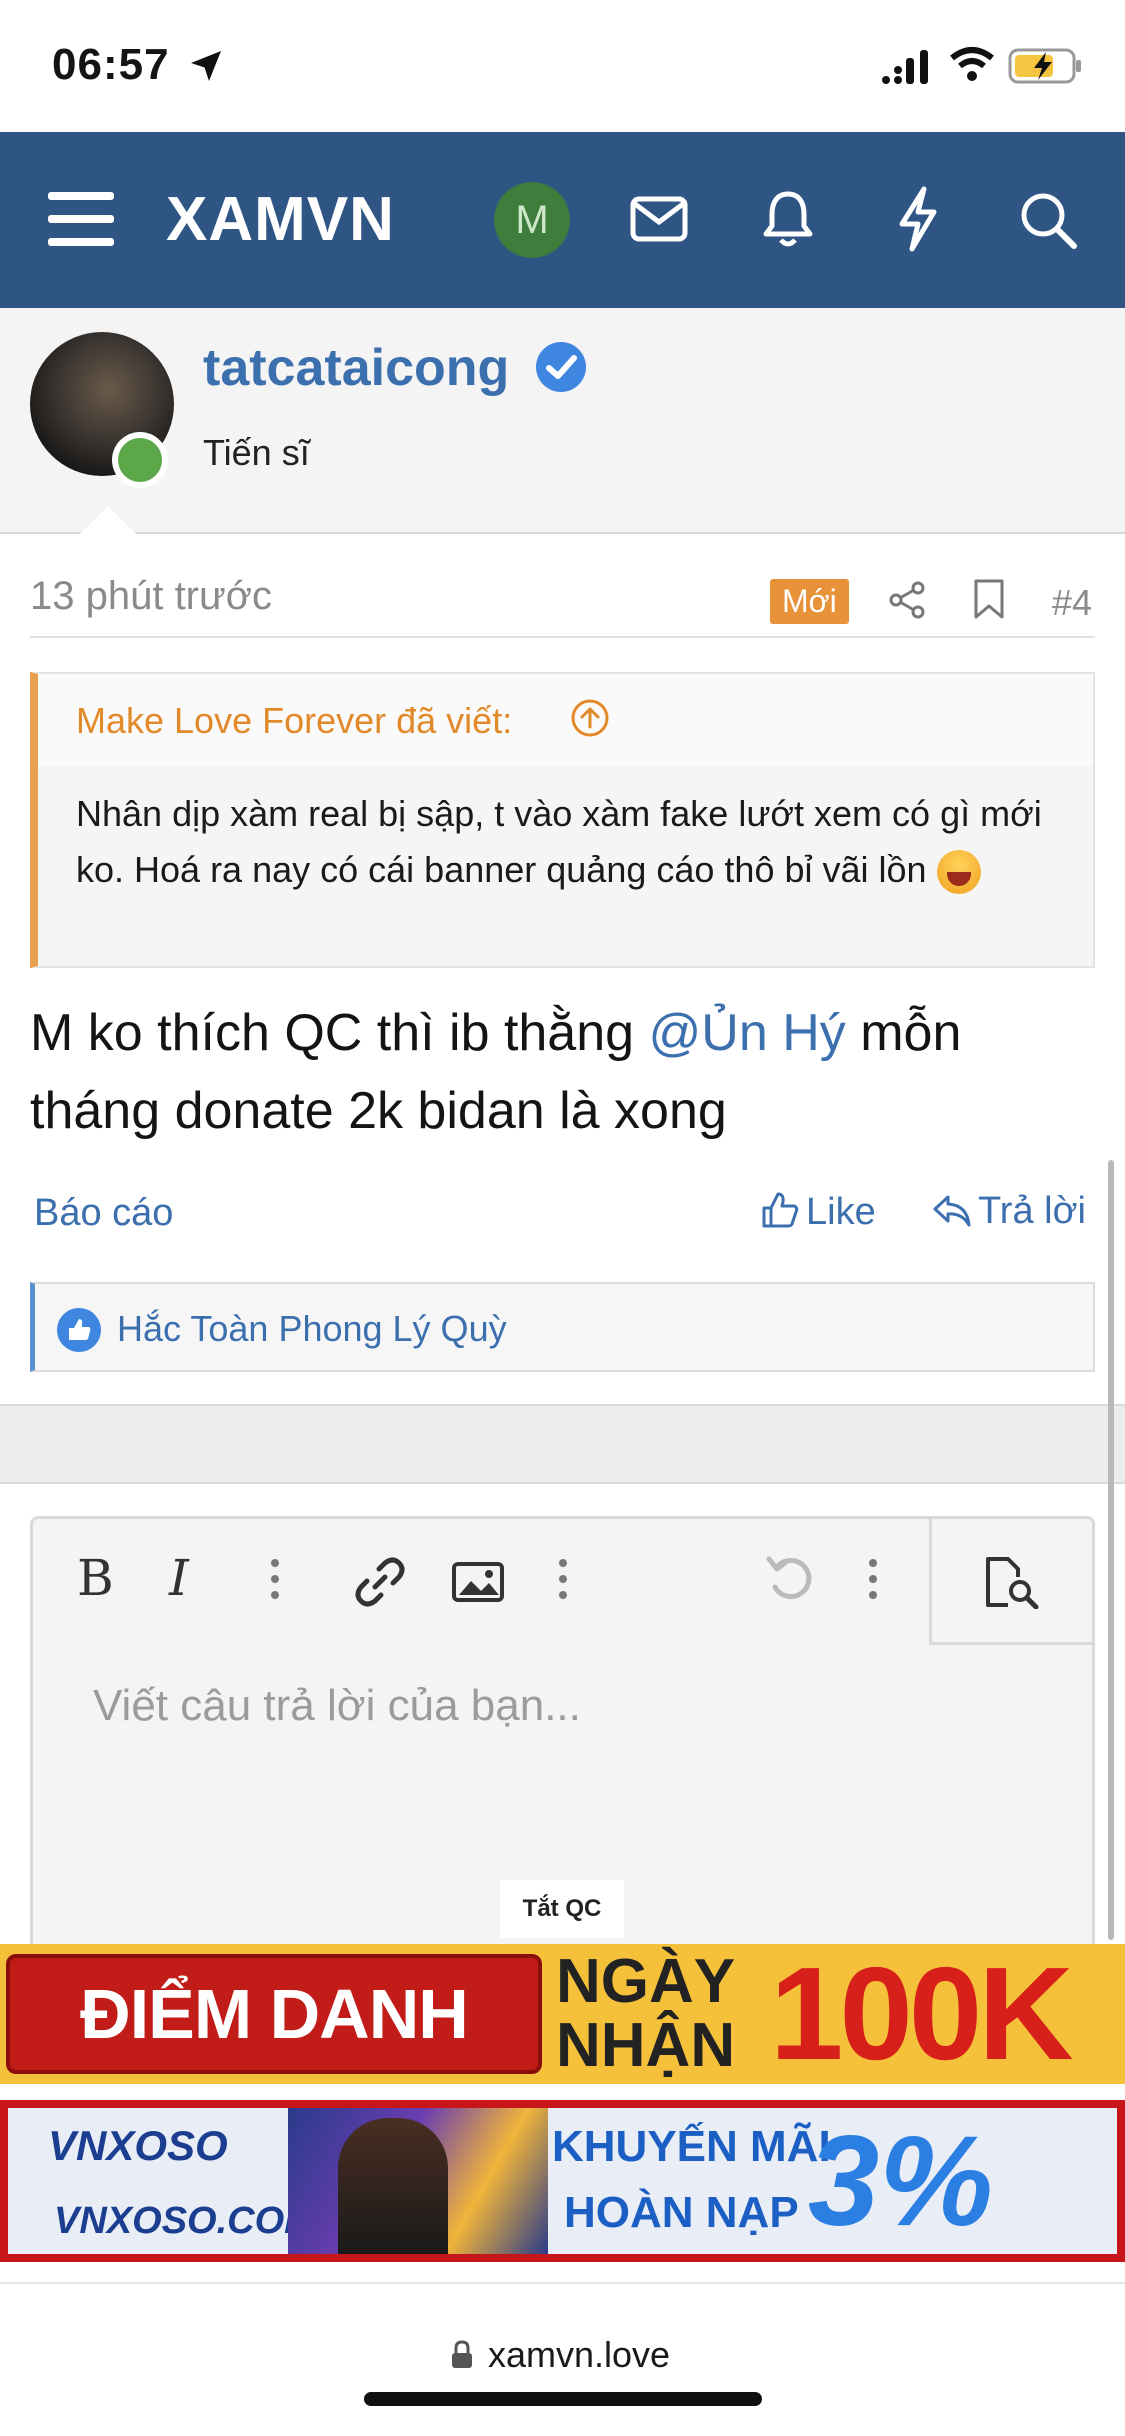 Image resolution: width=1125 pixels, height=2436 pixels. I want to click on lock-icon, so click(462, 2354).